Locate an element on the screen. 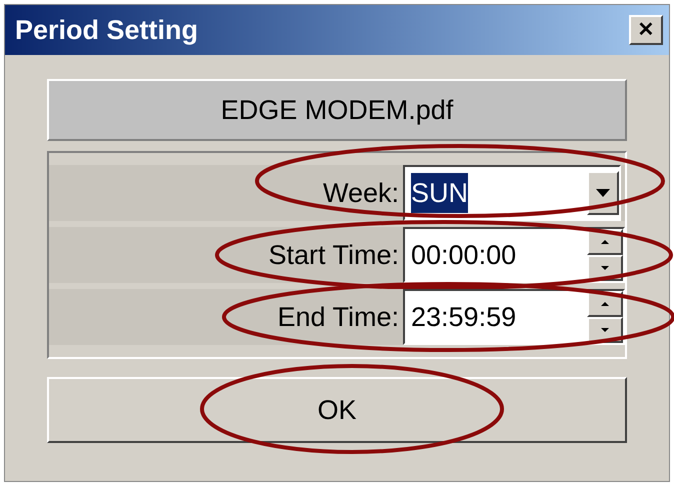  close-button: ✕ is located at coordinates (646, 30).